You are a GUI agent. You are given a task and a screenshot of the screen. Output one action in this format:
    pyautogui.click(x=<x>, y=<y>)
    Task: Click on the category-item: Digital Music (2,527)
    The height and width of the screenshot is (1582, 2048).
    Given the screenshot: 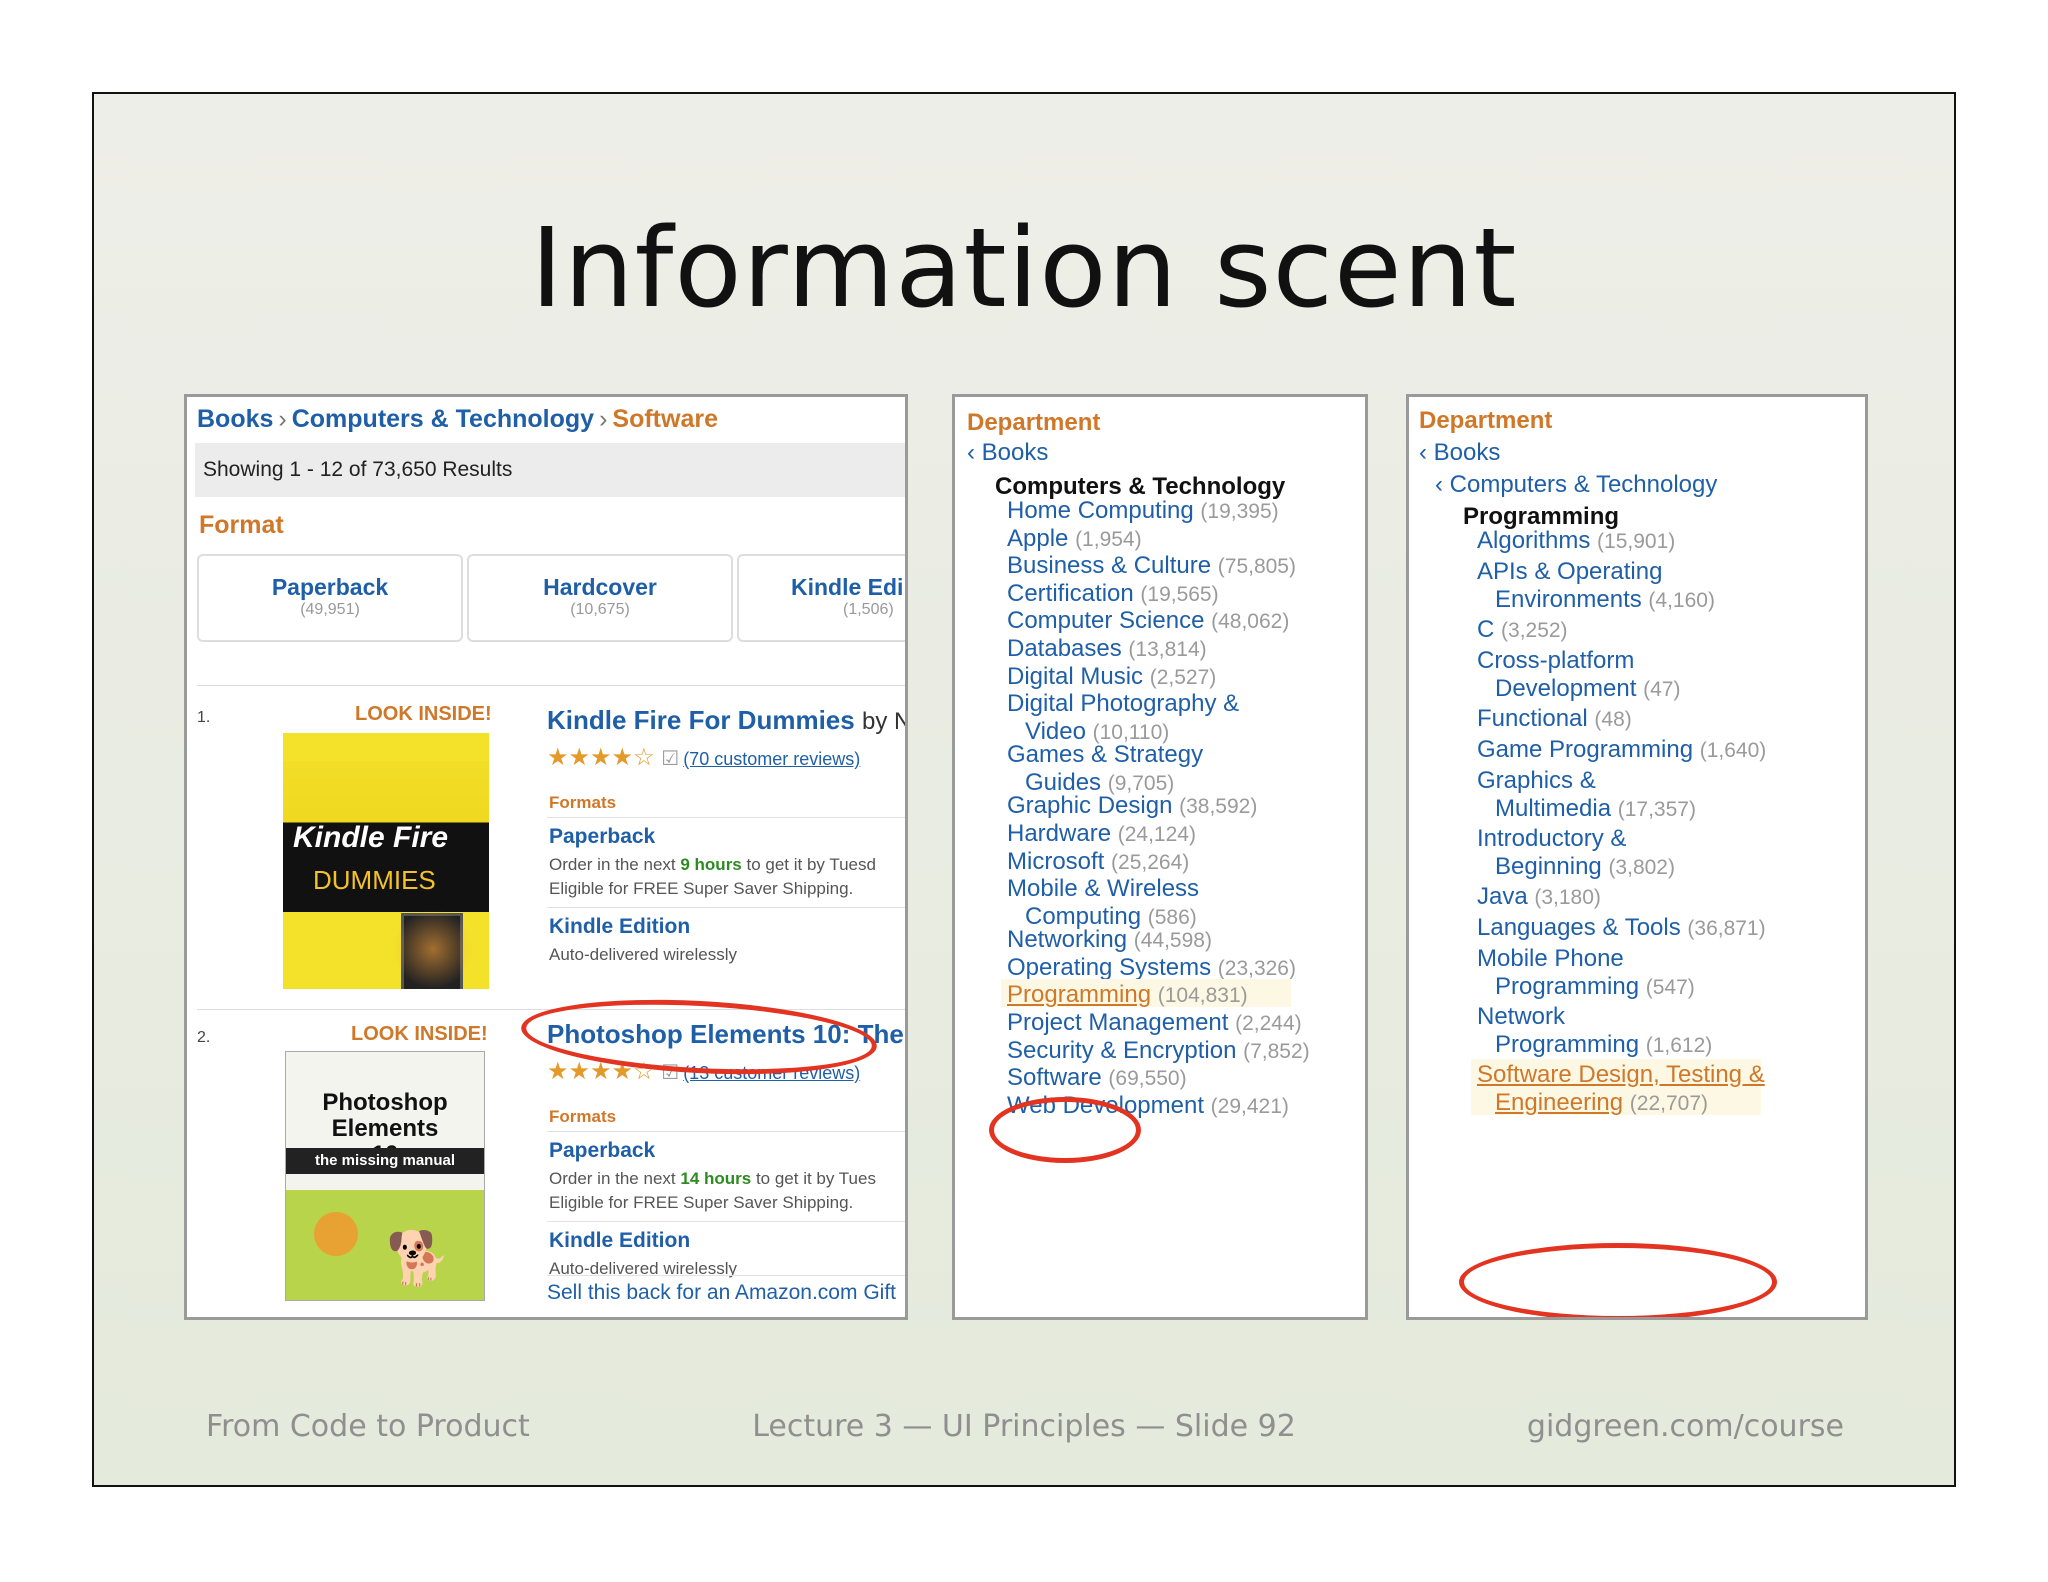 What is the action you would take?
    pyautogui.click(x=1111, y=677)
    